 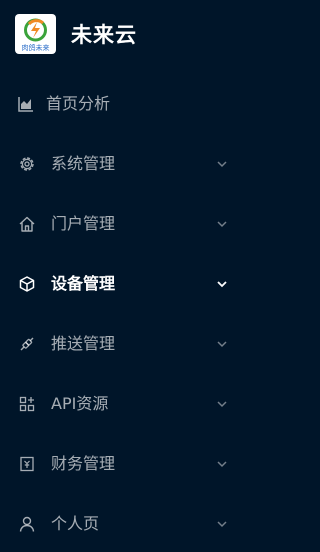 What do you see at coordinates (27, 284) in the screenshot?
I see `cube-icon` at bounding box center [27, 284].